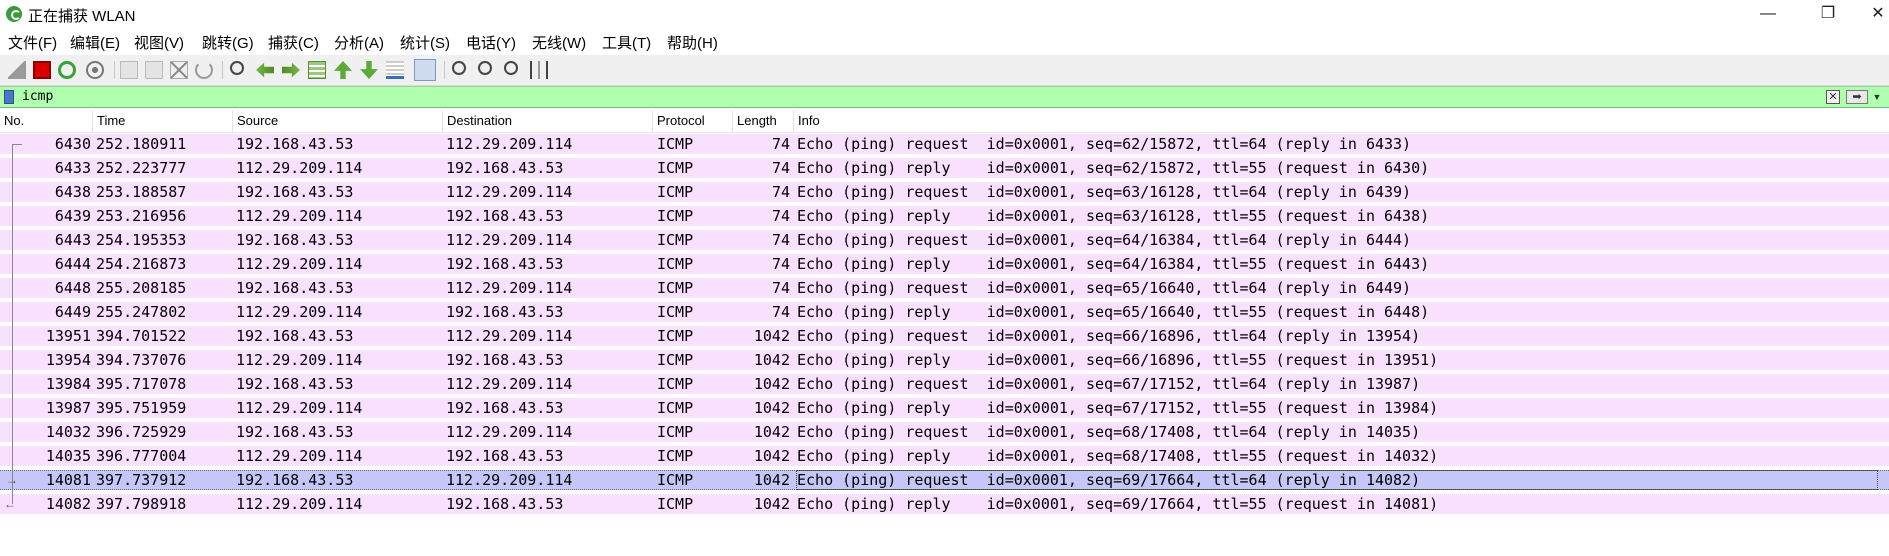  I want to click on go-back-icon, so click(265, 70).